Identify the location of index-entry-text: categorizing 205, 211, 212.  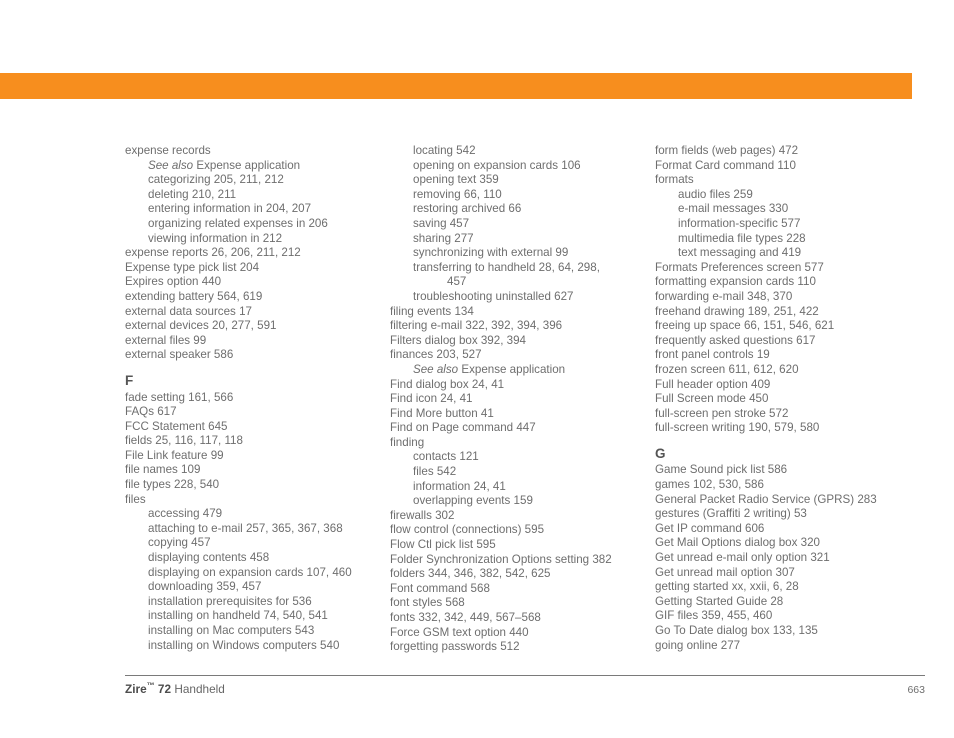
(216, 180).